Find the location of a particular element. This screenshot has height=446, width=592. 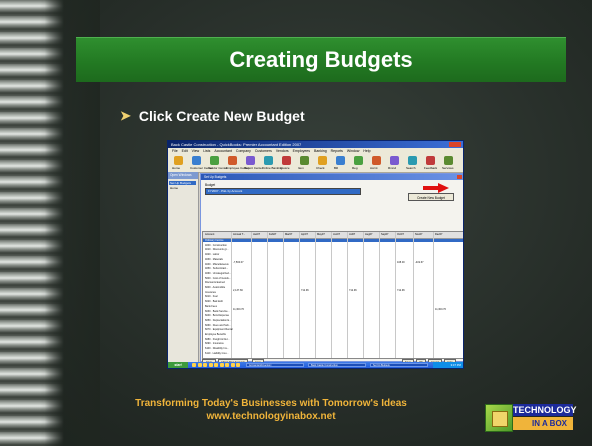

menu-item: Accountant is located at coordinates (223, 151).